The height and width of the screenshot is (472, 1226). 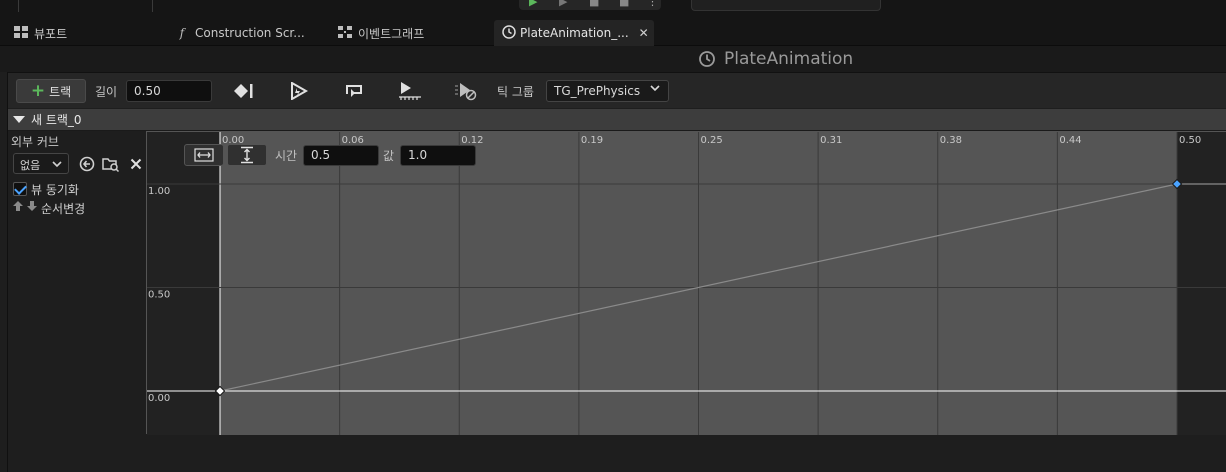 I want to click on pre-range-region, so click(x=183, y=283).